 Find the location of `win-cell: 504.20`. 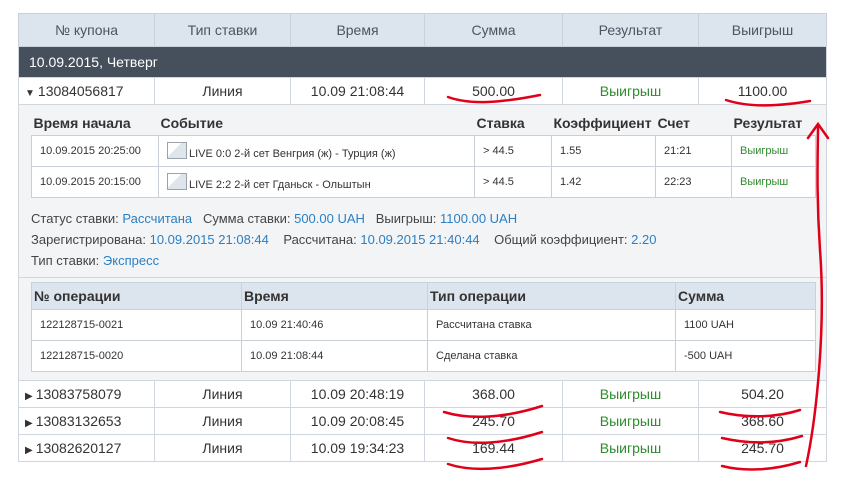

win-cell: 504.20 is located at coordinates (762, 394).